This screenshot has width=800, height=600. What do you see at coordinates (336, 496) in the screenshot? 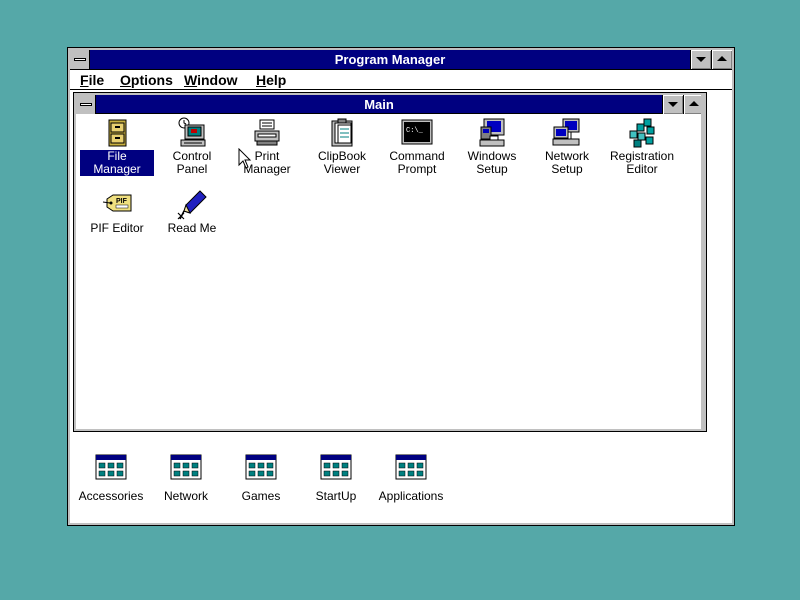
I see `group-startup-label: StartUp` at bounding box center [336, 496].